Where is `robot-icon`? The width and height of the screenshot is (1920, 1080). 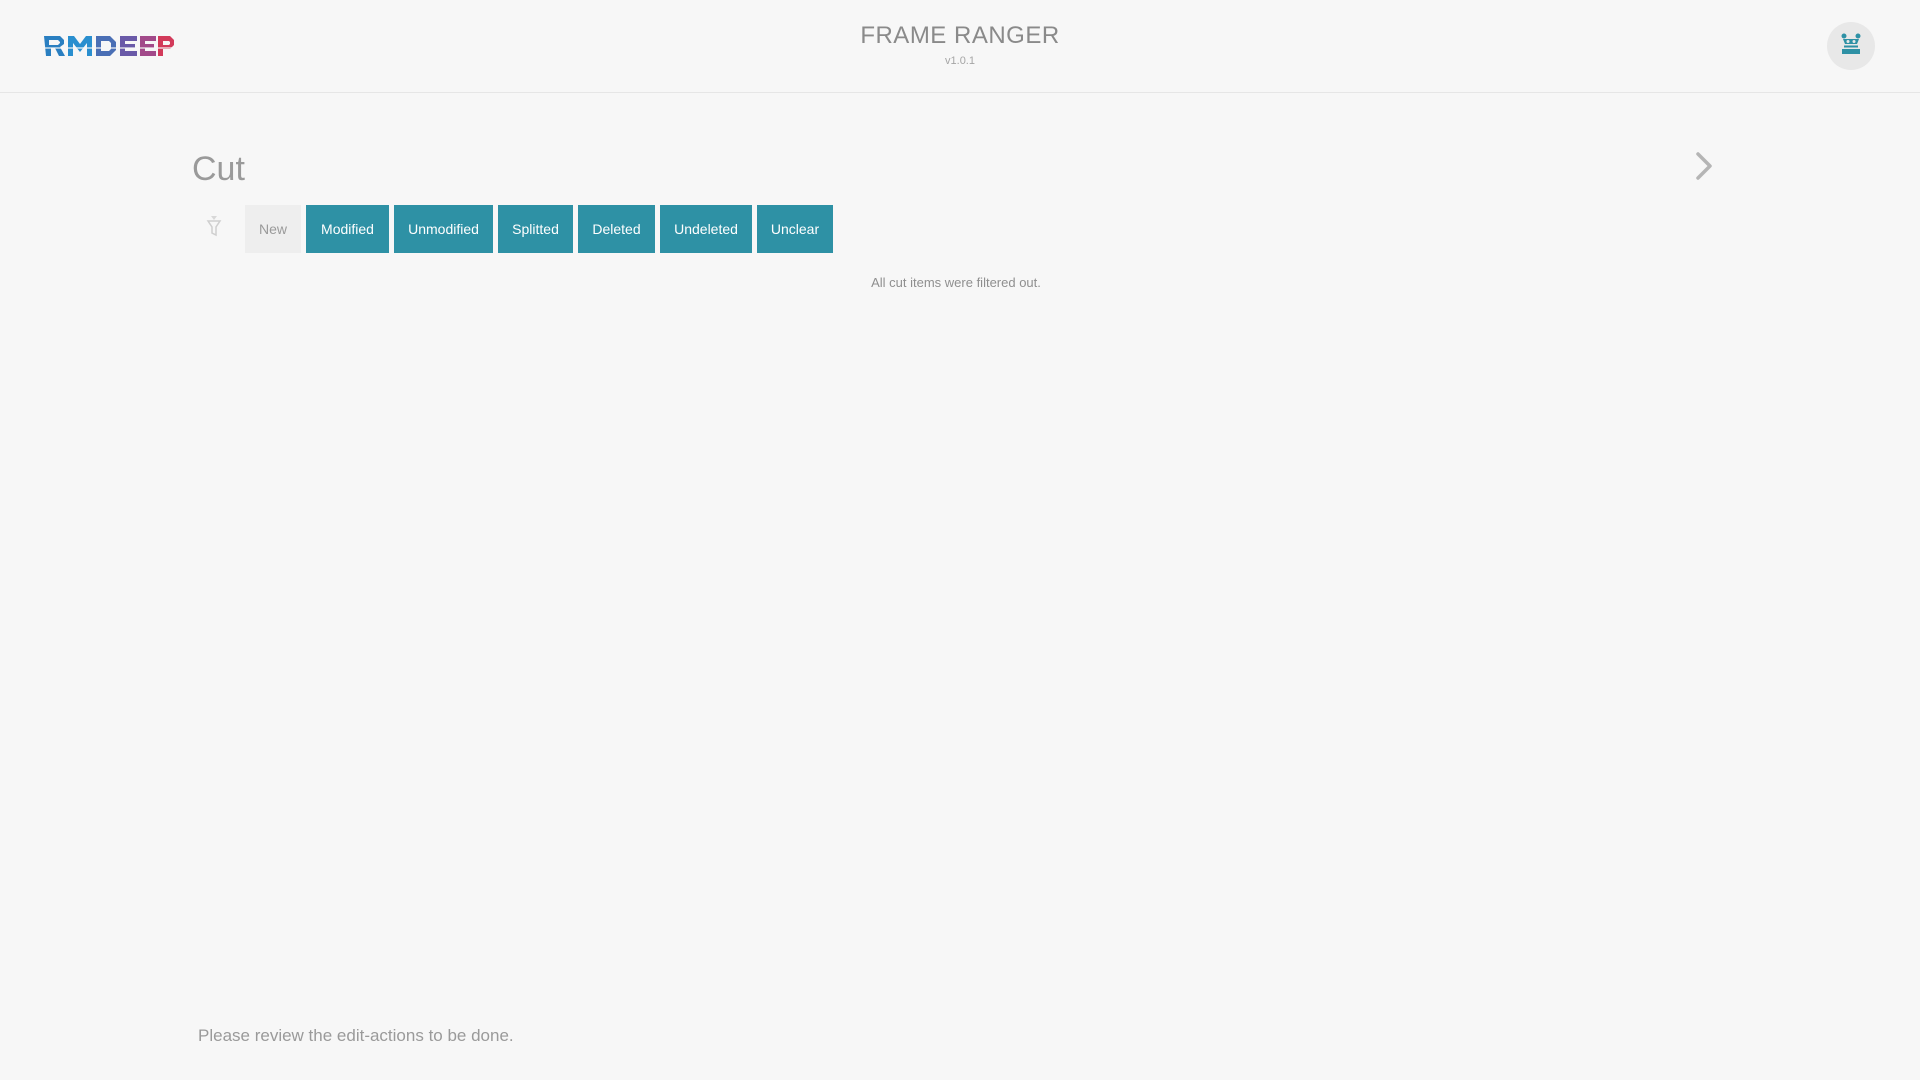 robot-icon is located at coordinates (1851, 46).